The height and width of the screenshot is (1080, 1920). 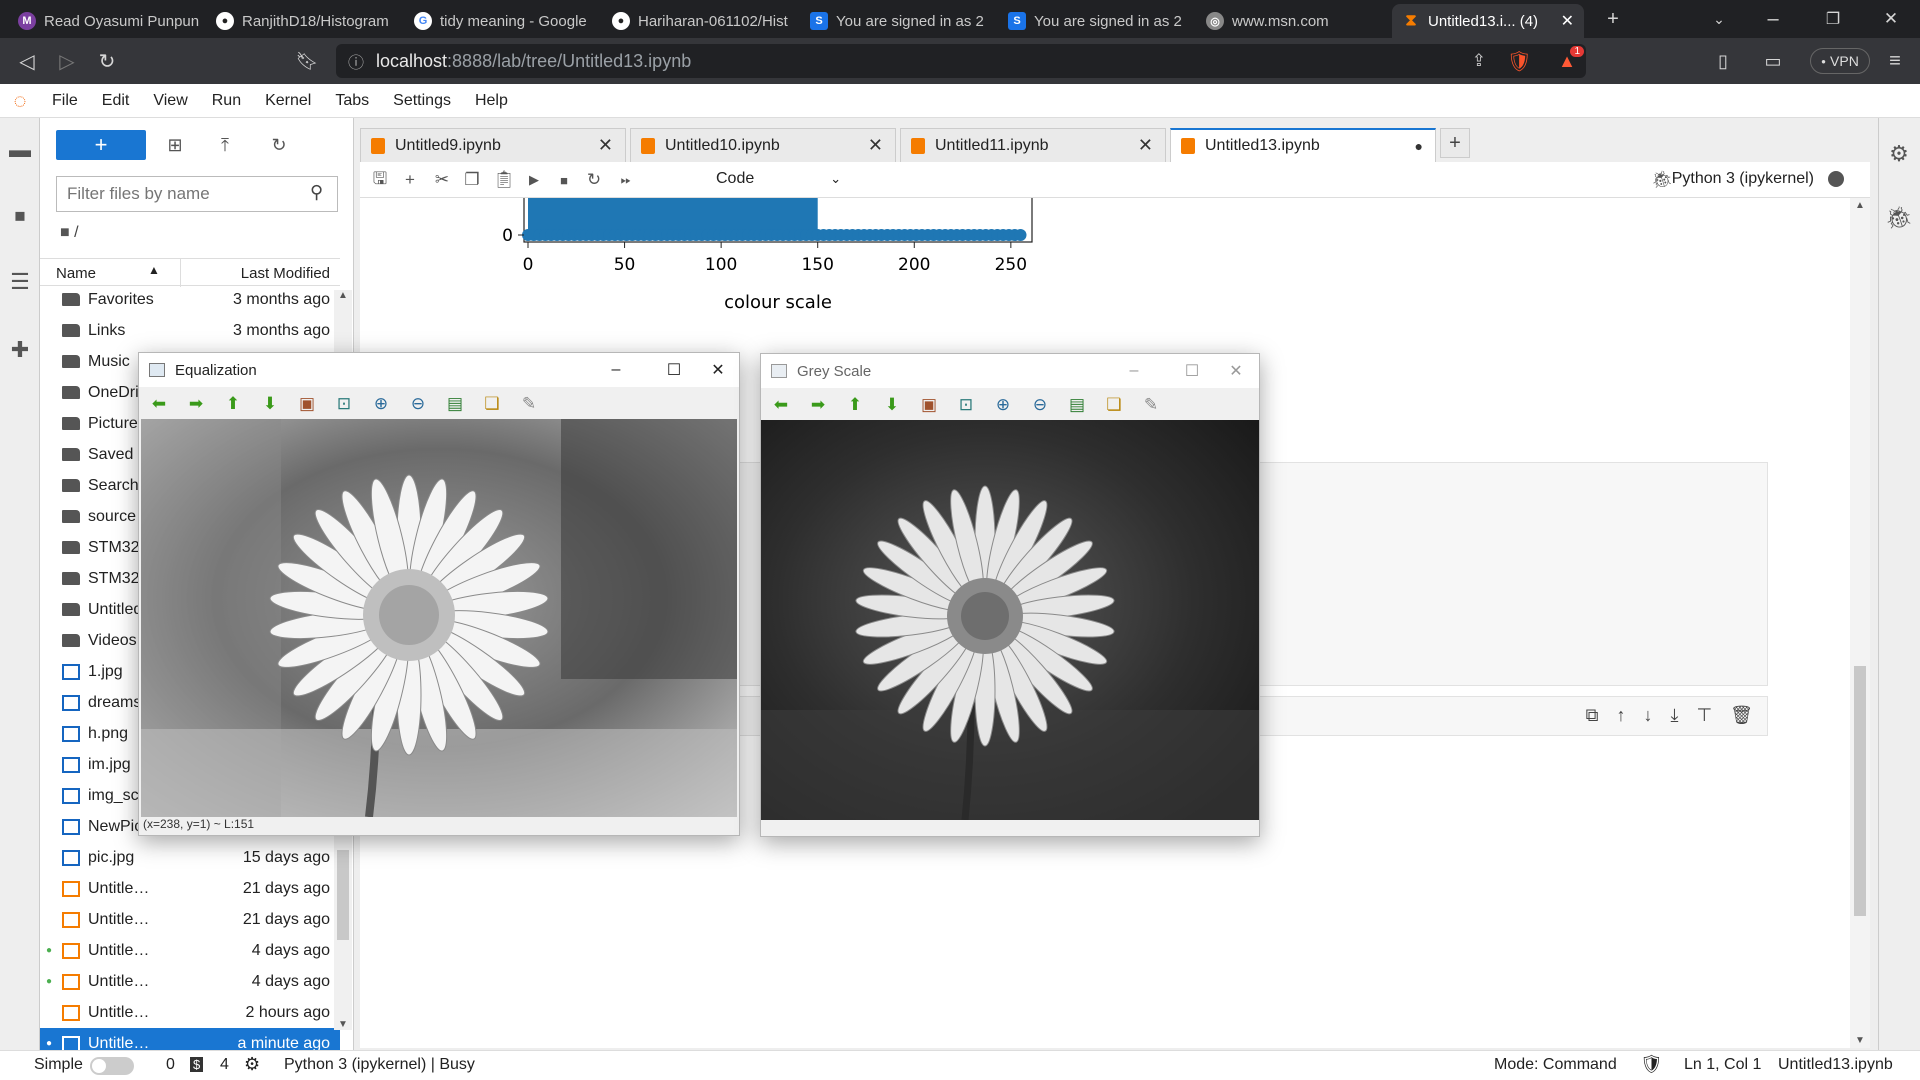 I want to click on browser-tab: M Read Oyasumi Punpun, so click(x=107, y=21).